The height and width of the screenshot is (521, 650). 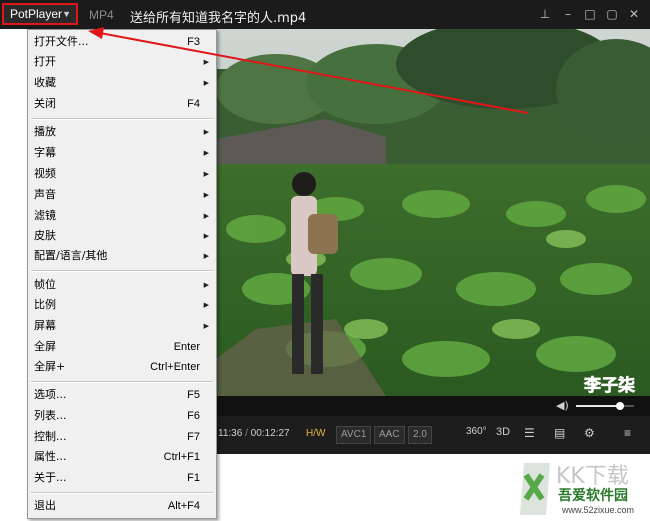 I want to click on volume-knob, so click(x=619, y=406).